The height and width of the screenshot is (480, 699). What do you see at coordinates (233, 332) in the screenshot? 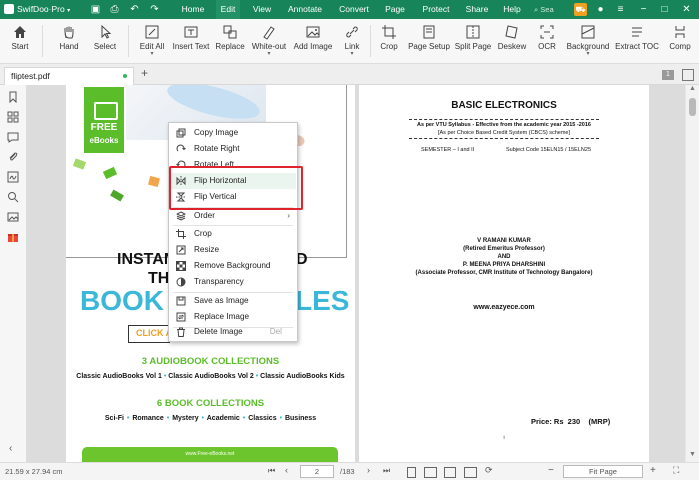
I see `menu-item-delete-image: Delete Image Del` at bounding box center [233, 332].